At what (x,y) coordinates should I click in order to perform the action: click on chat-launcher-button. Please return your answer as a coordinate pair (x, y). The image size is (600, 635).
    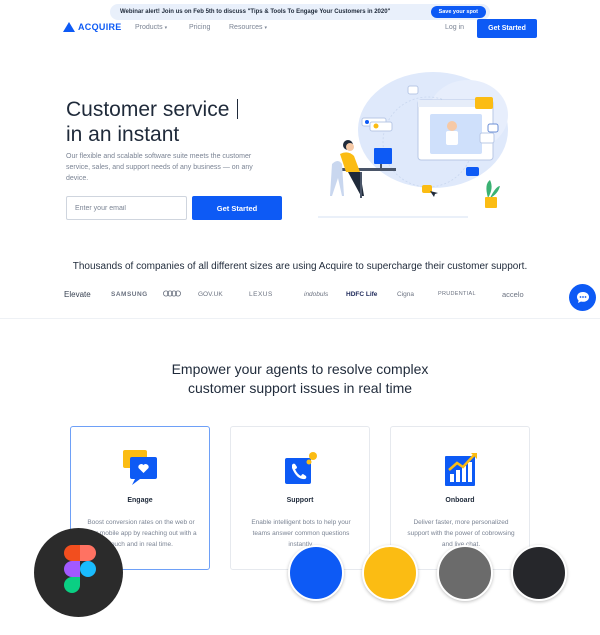
    Looking at the image, I should click on (582, 297).